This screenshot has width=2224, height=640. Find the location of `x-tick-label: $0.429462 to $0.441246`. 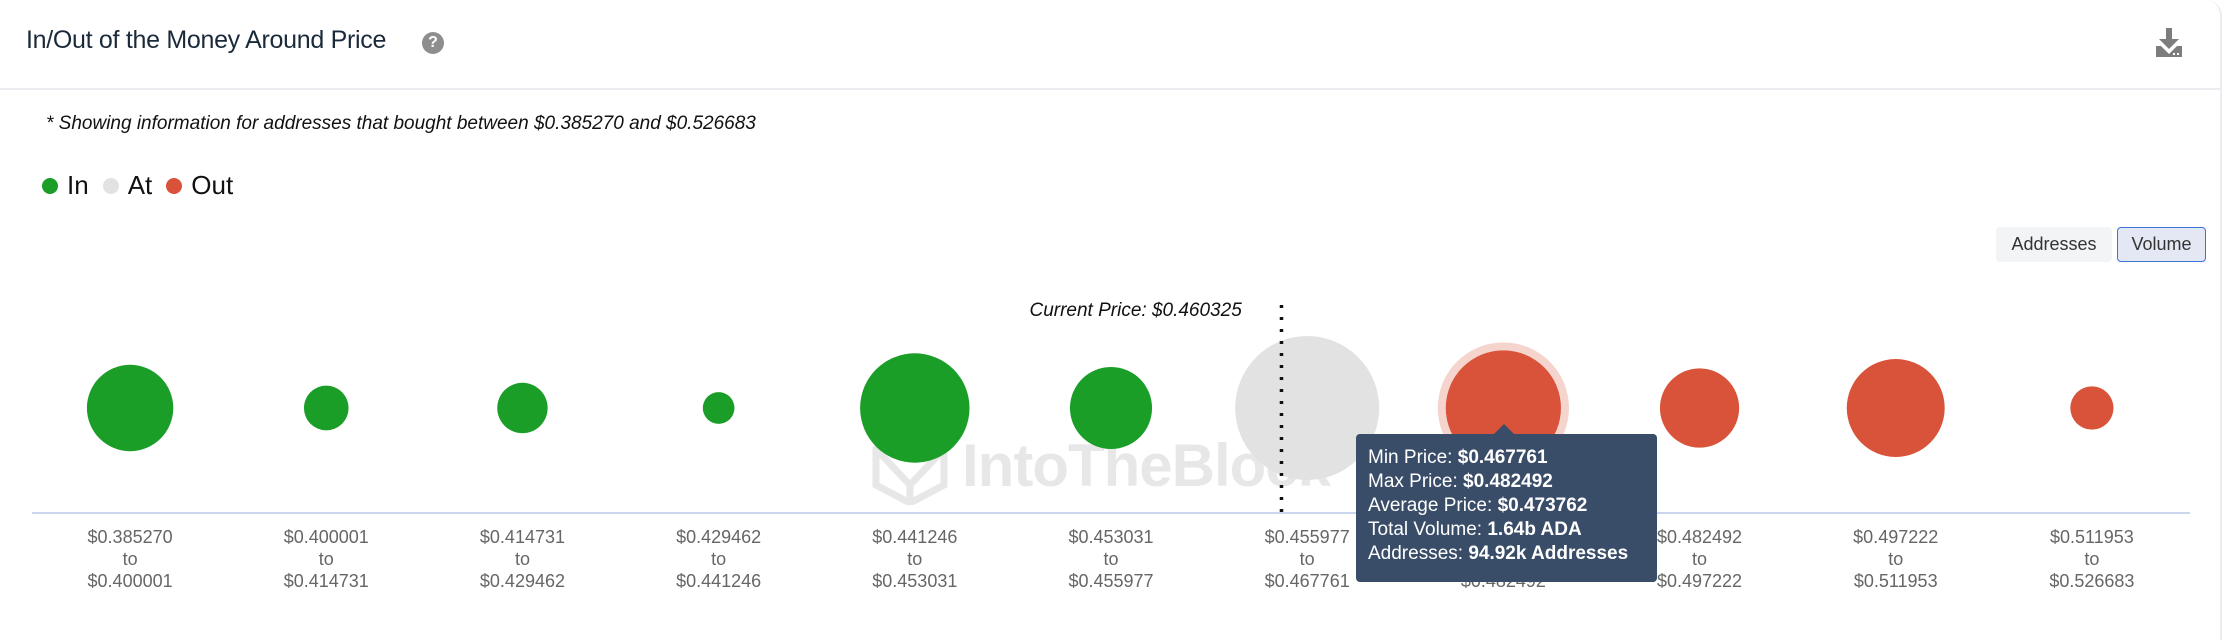

x-tick-label: $0.429462 to $0.441246 is located at coordinates (719, 559).